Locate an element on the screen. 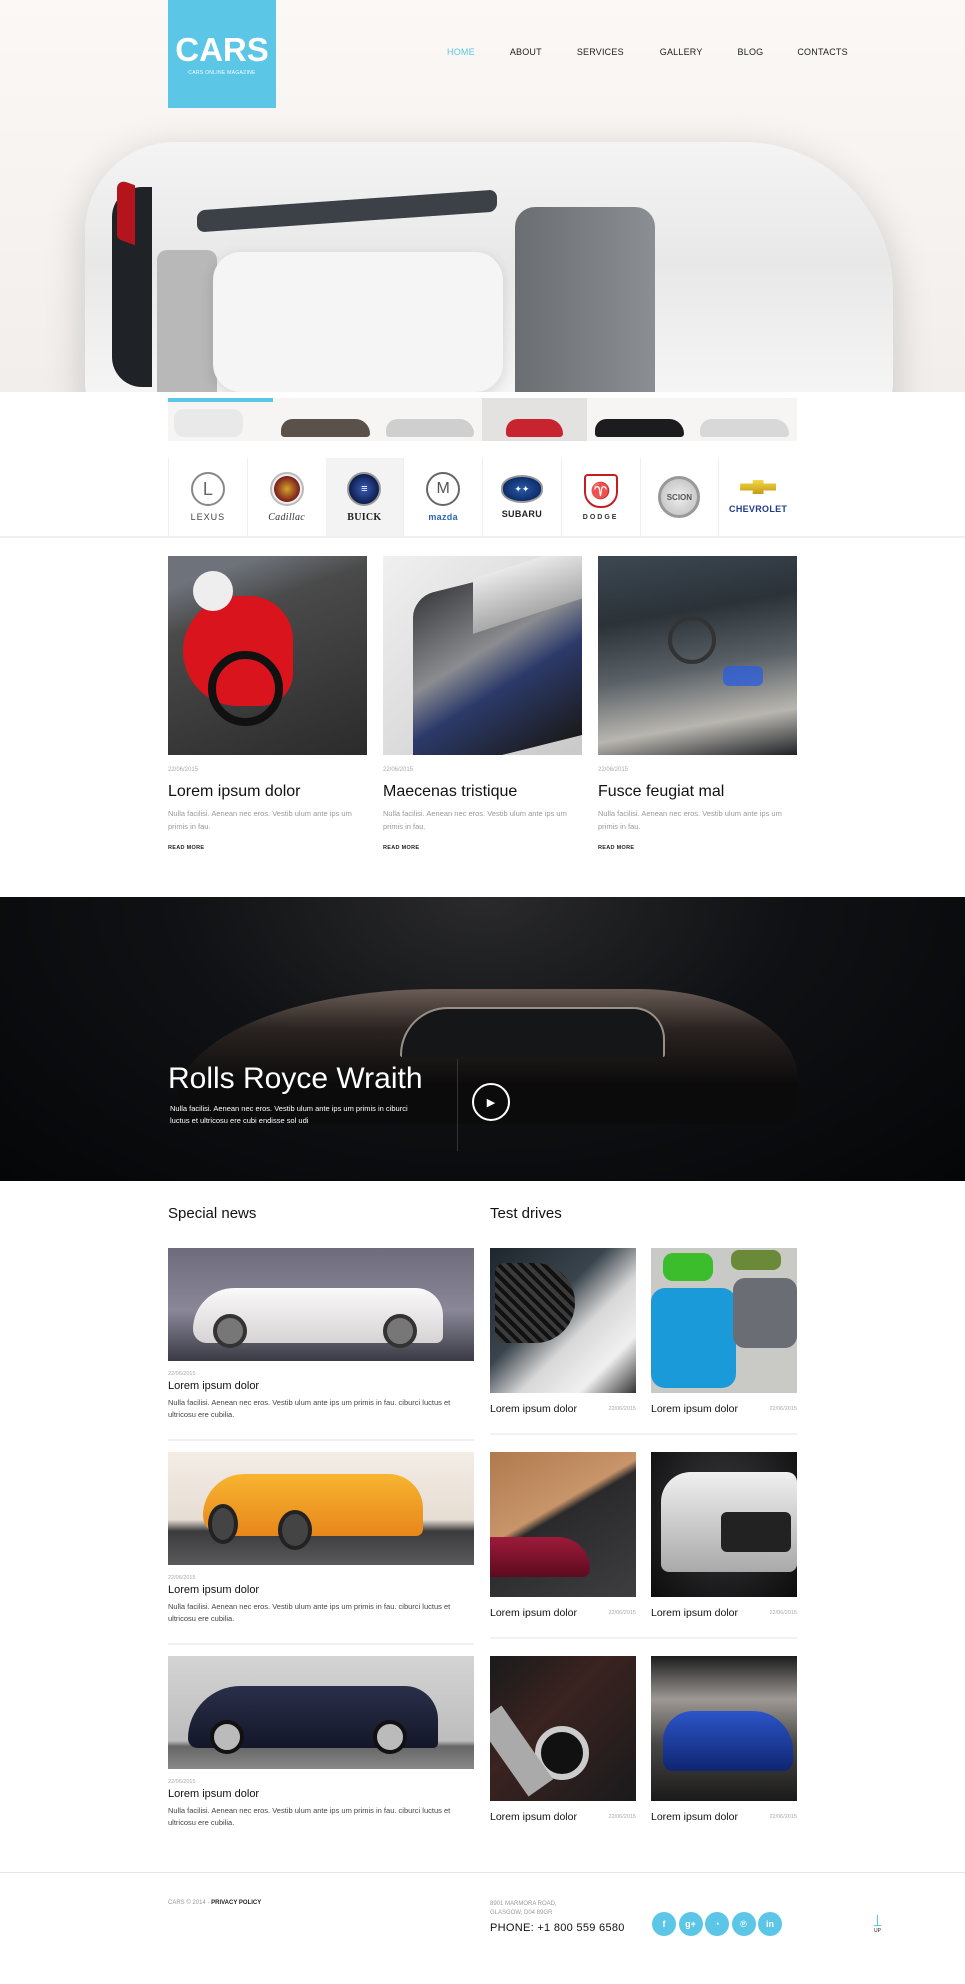 This screenshot has height=1984, width=965. brand-name: SUBARU is located at coordinates (522, 514).